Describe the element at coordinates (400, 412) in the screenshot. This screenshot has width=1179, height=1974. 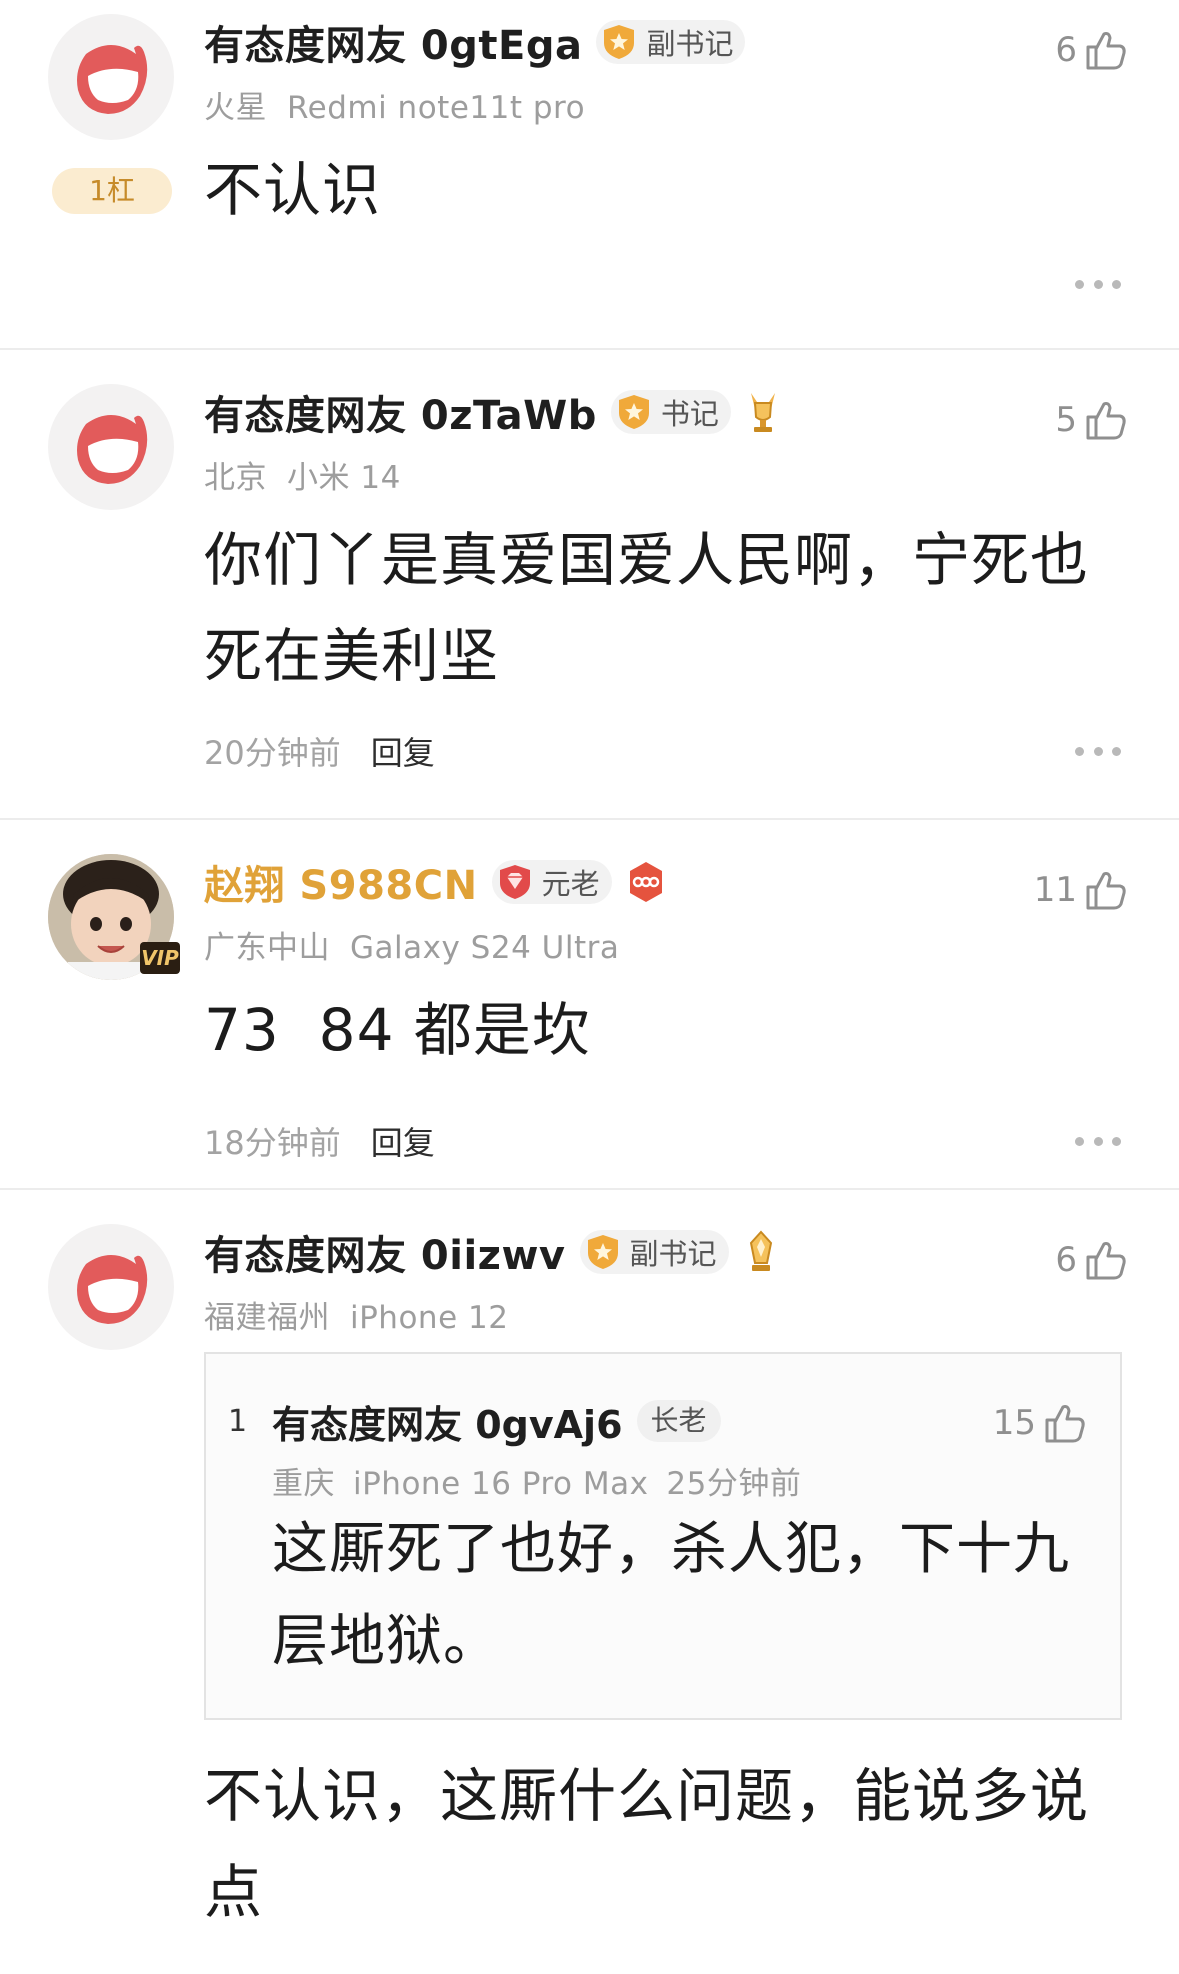
I see `username: 有态度网友 0zTaWb` at that location.